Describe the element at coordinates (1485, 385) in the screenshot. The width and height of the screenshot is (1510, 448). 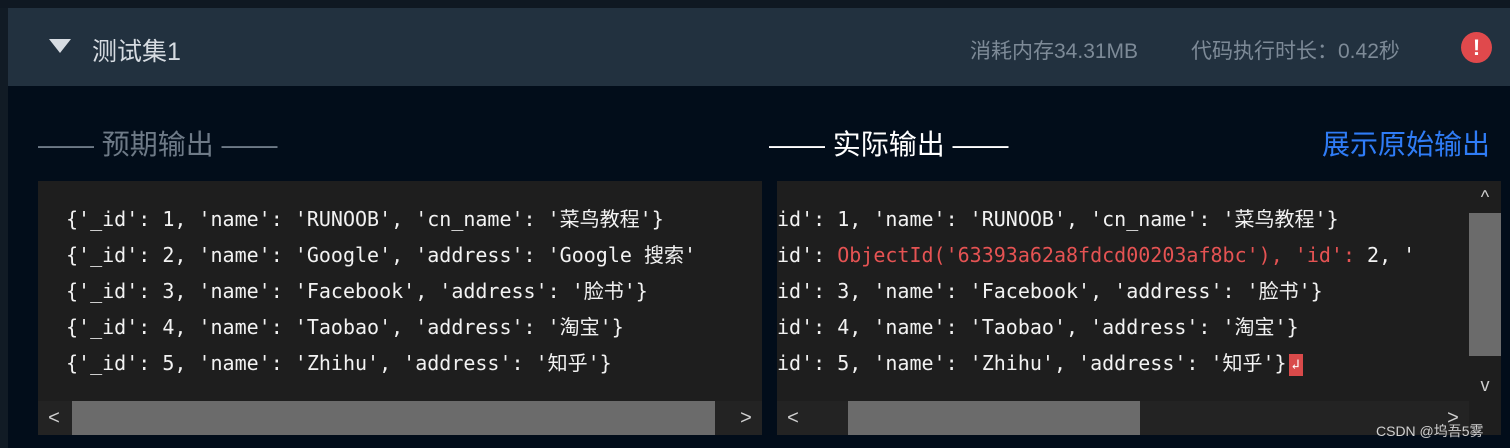
I see `scroll-down-arrow-icon: v` at that location.